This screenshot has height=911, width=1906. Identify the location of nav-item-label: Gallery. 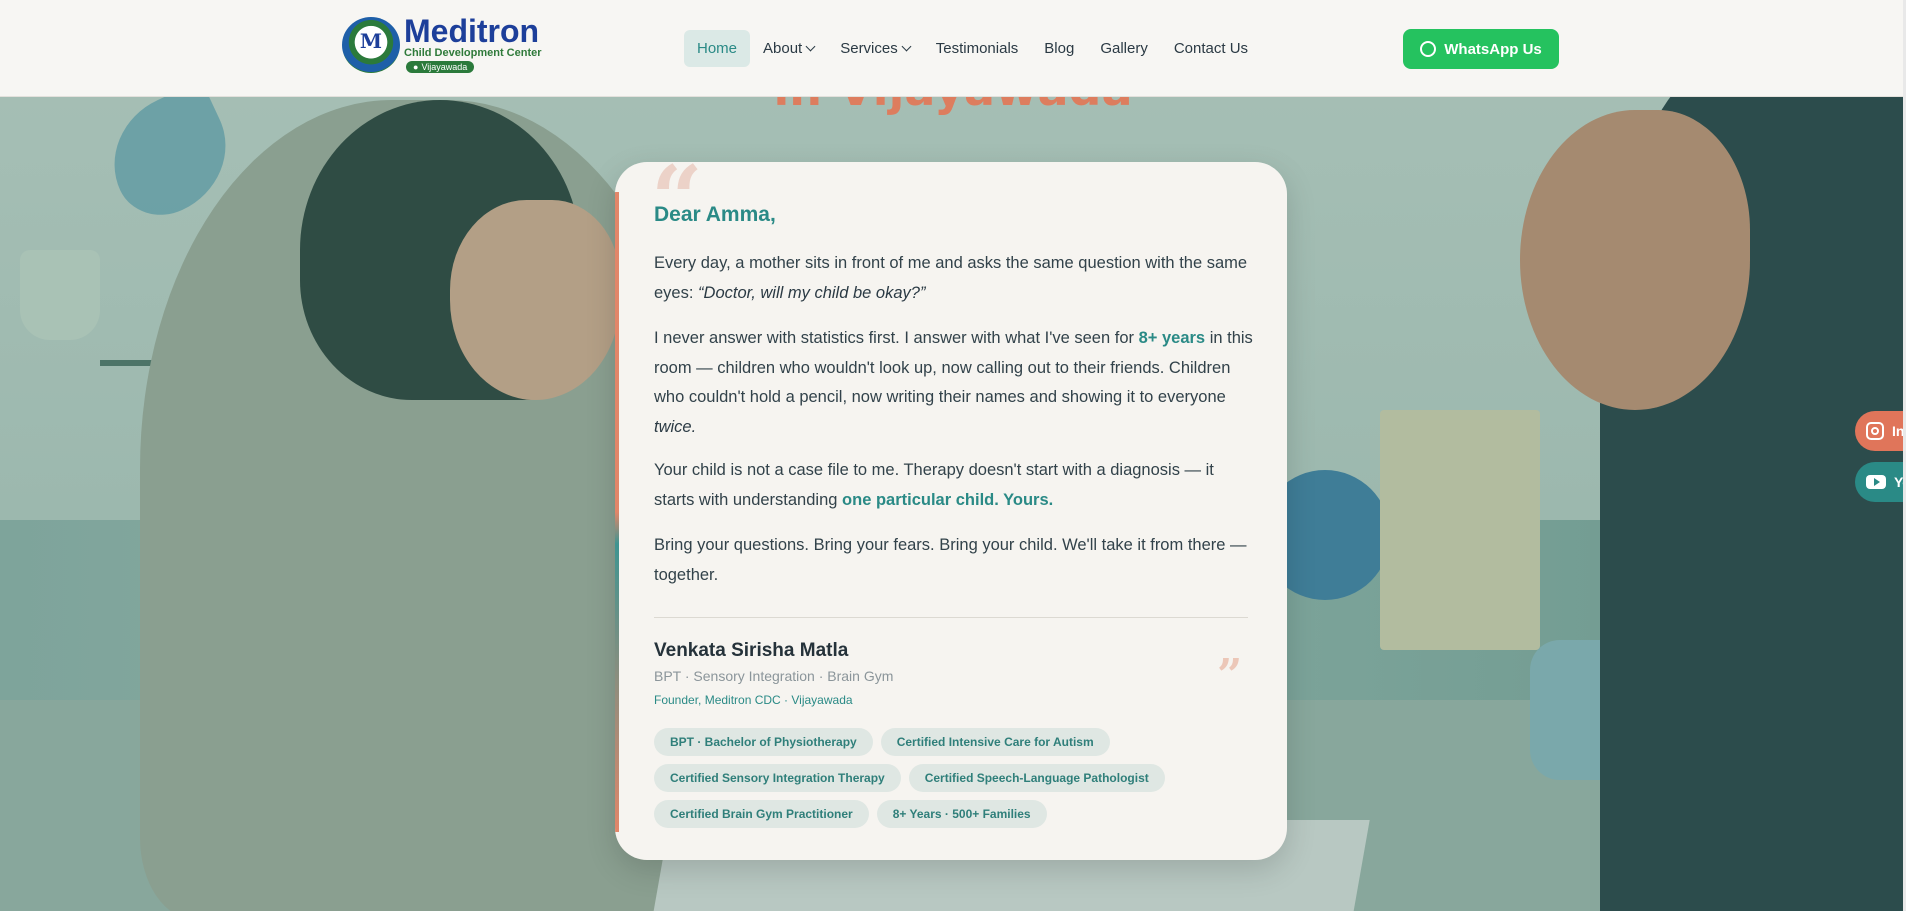
(1124, 48).